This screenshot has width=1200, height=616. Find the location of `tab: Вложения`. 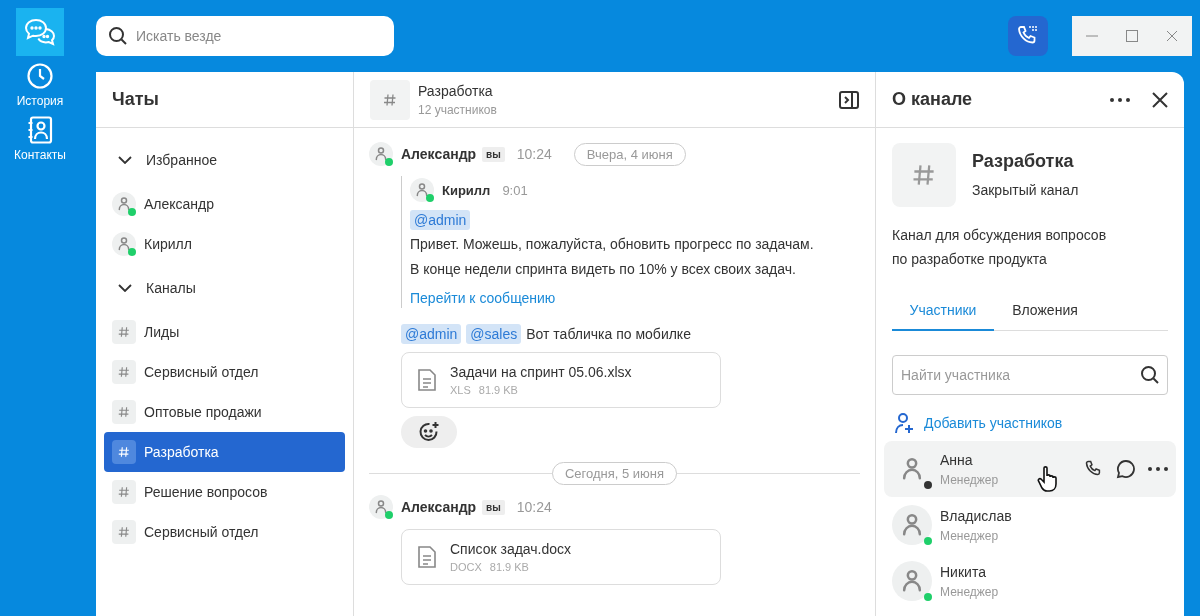

tab: Вложения is located at coordinates (1045, 311).